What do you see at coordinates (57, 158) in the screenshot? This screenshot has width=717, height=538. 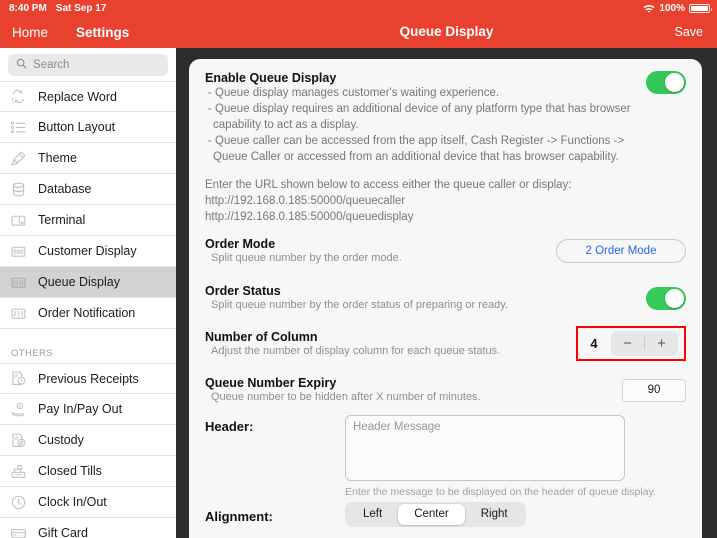 I see `sidebar-item-label: Theme` at bounding box center [57, 158].